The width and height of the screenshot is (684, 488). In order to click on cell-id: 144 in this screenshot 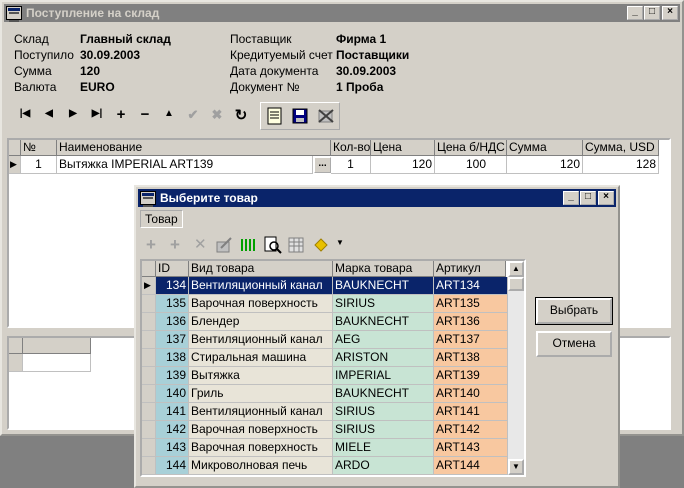, I will do `click(172, 466)`.